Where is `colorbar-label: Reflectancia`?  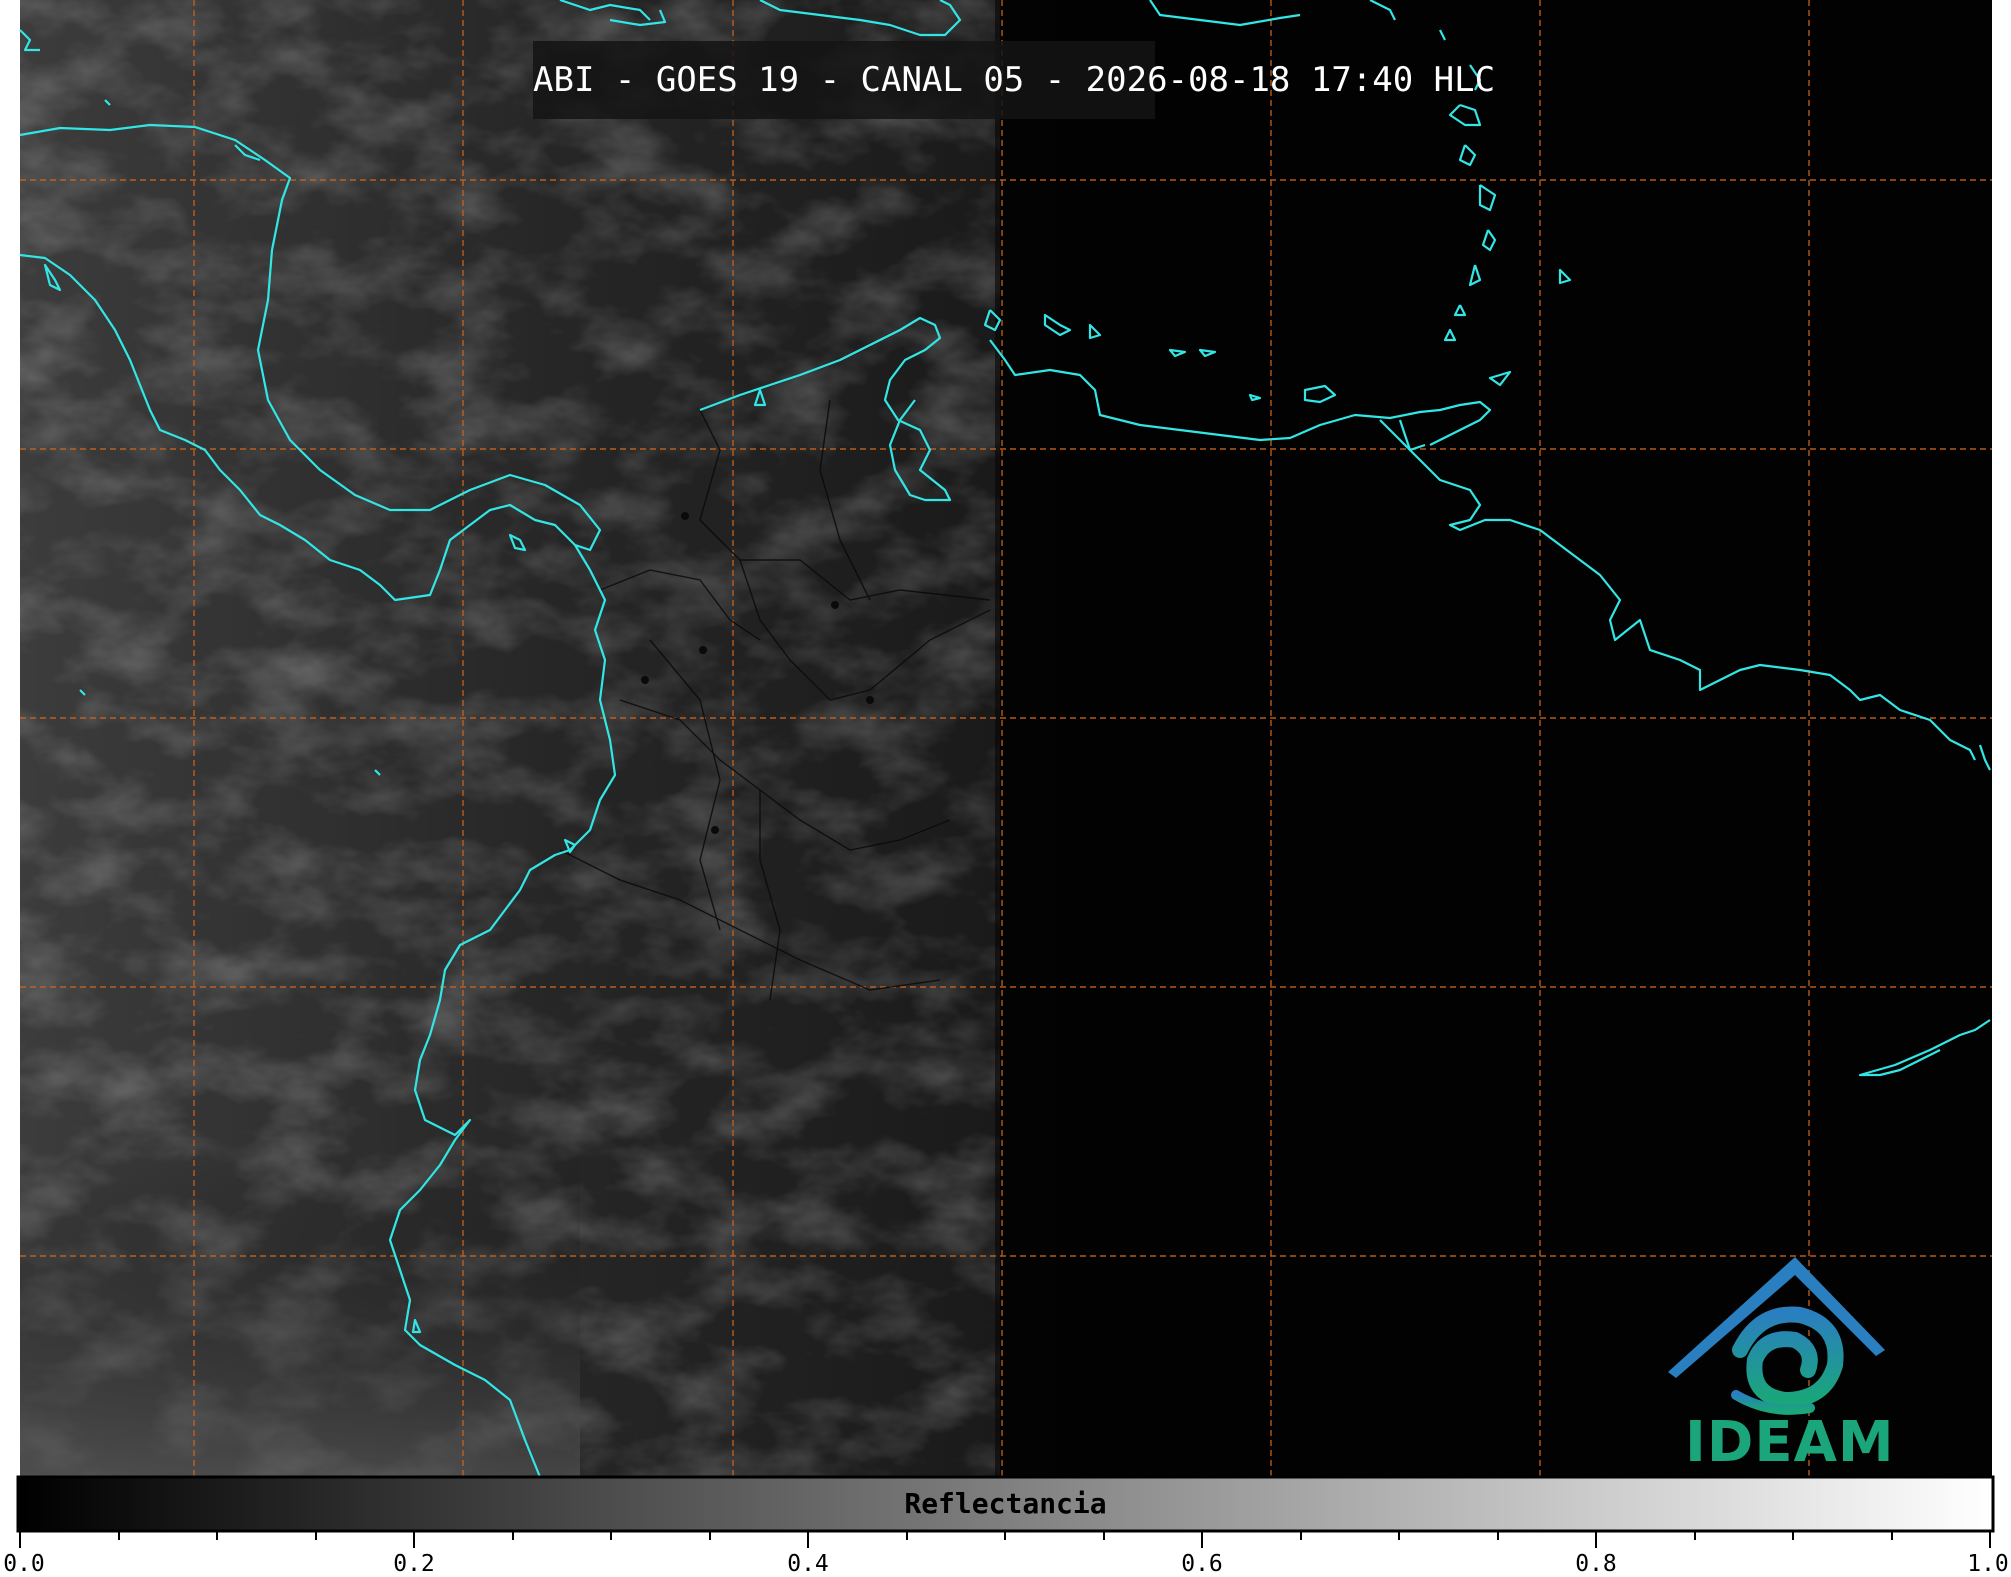 colorbar-label: Reflectancia is located at coordinates (1005, 1503).